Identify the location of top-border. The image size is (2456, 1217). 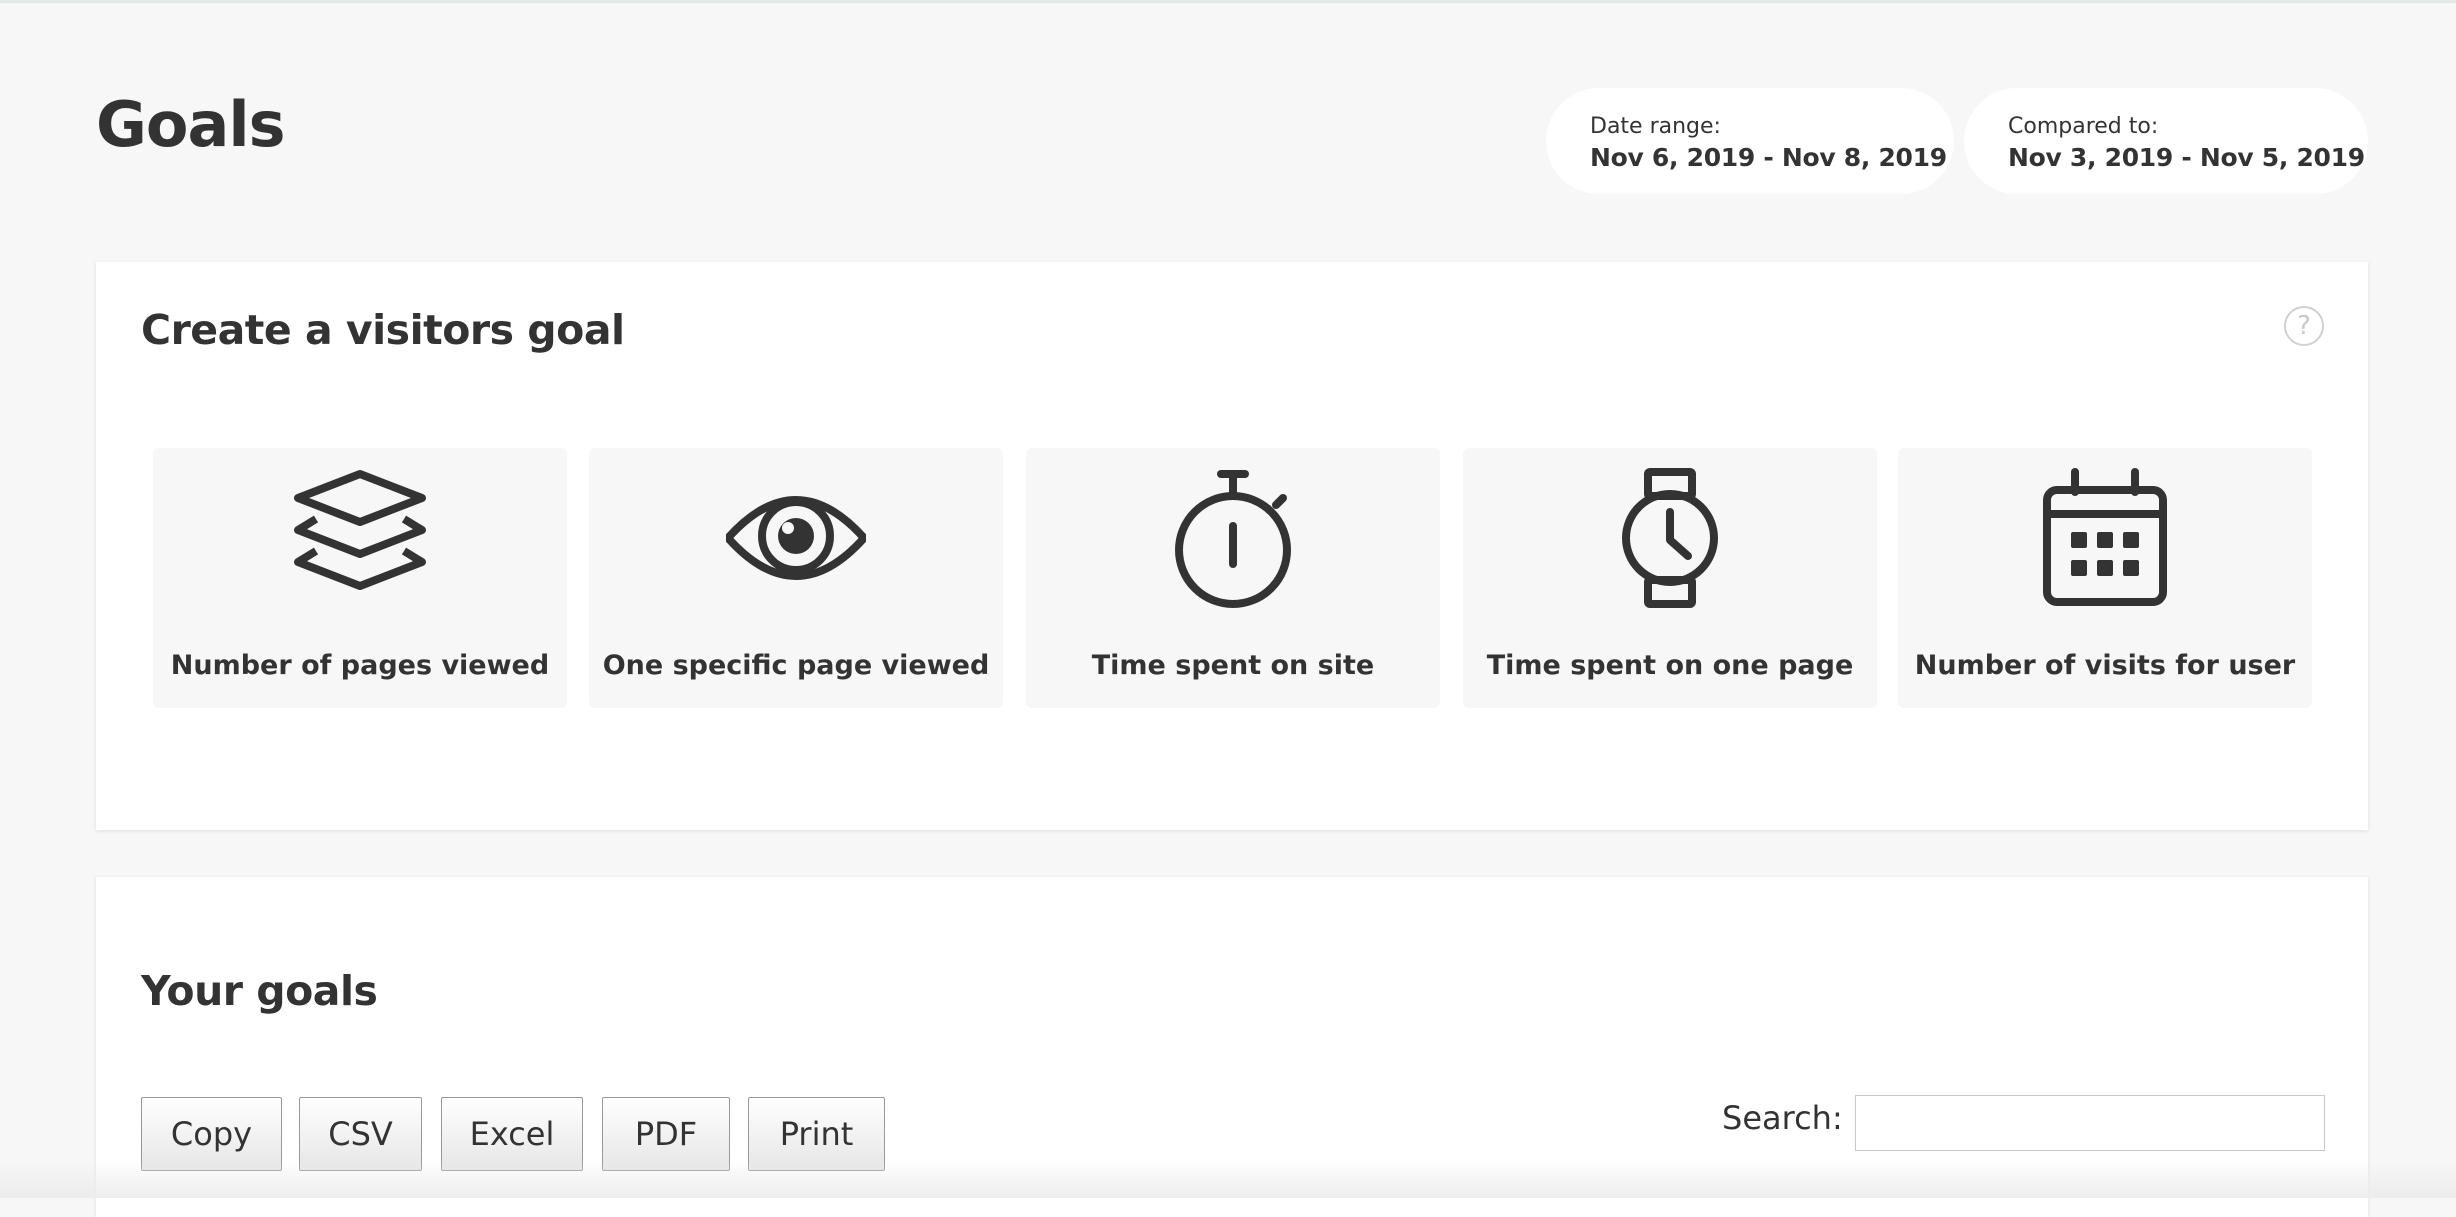
(1228, 1).